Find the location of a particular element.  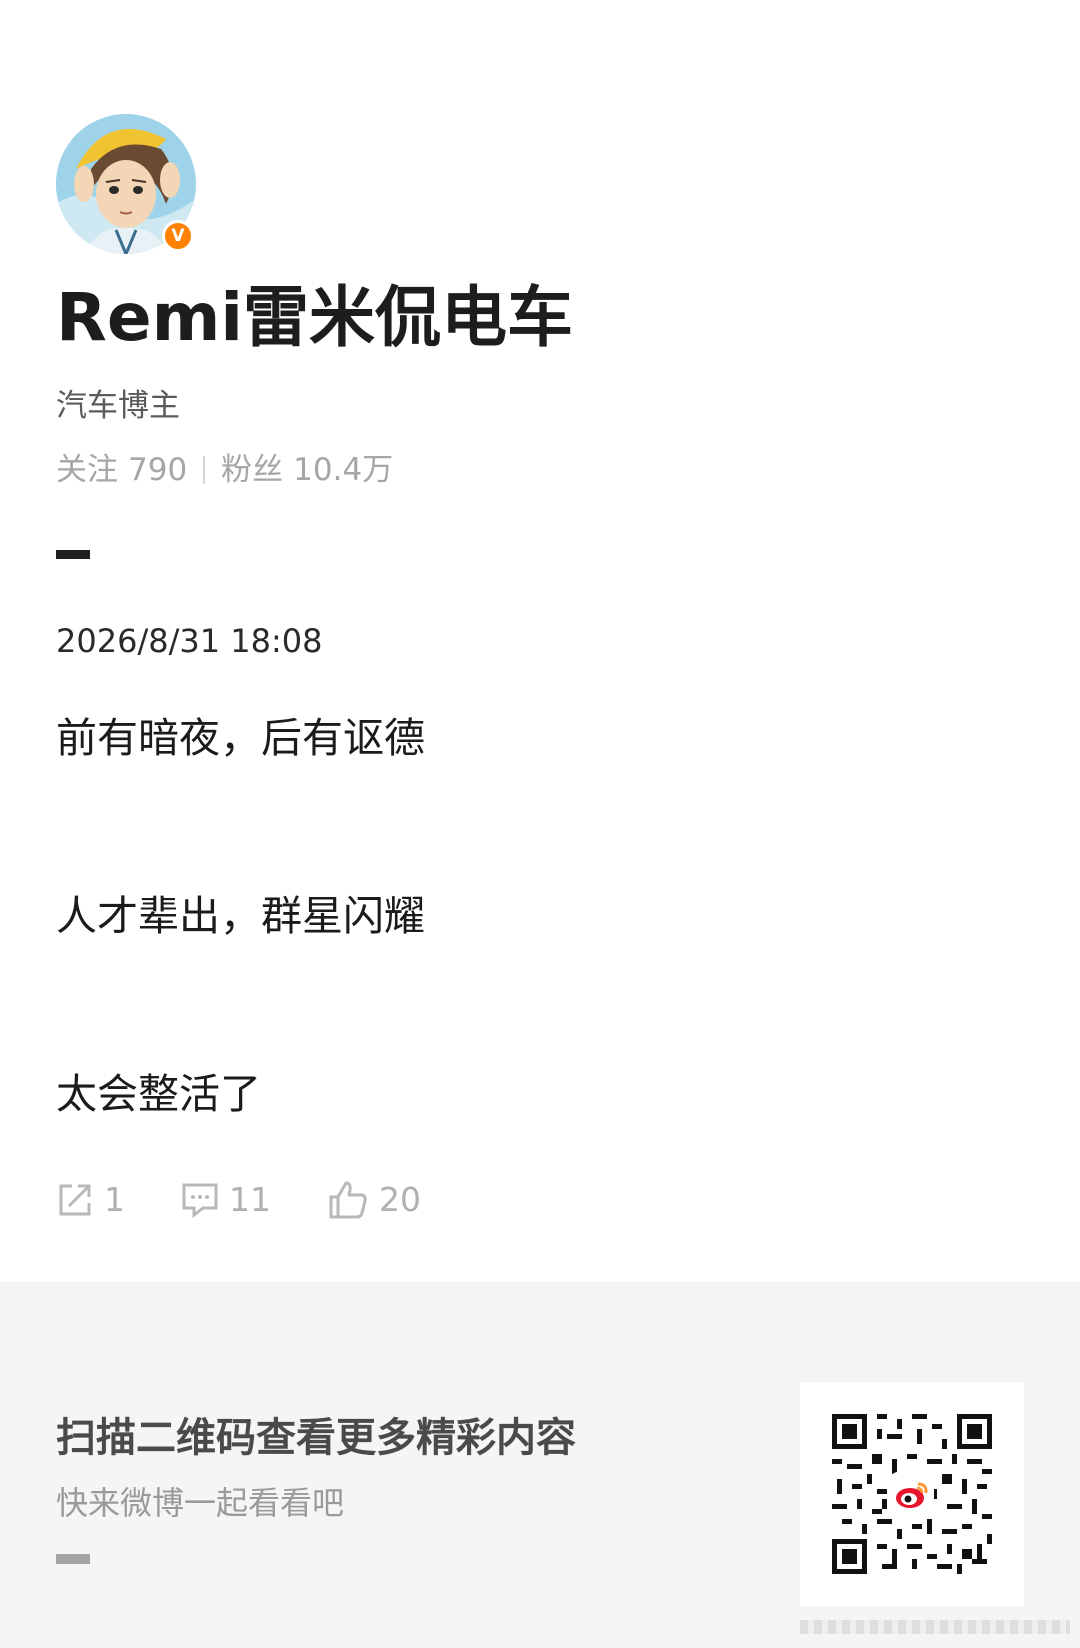

footer-subtitle: 快来微博一起看看吧 is located at coordinates (200, 1503).